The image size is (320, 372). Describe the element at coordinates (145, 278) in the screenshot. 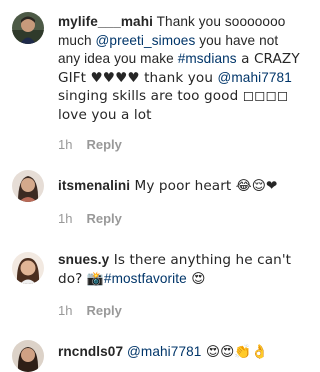

I see `hashtag-link: #mostfavorite` at that location.